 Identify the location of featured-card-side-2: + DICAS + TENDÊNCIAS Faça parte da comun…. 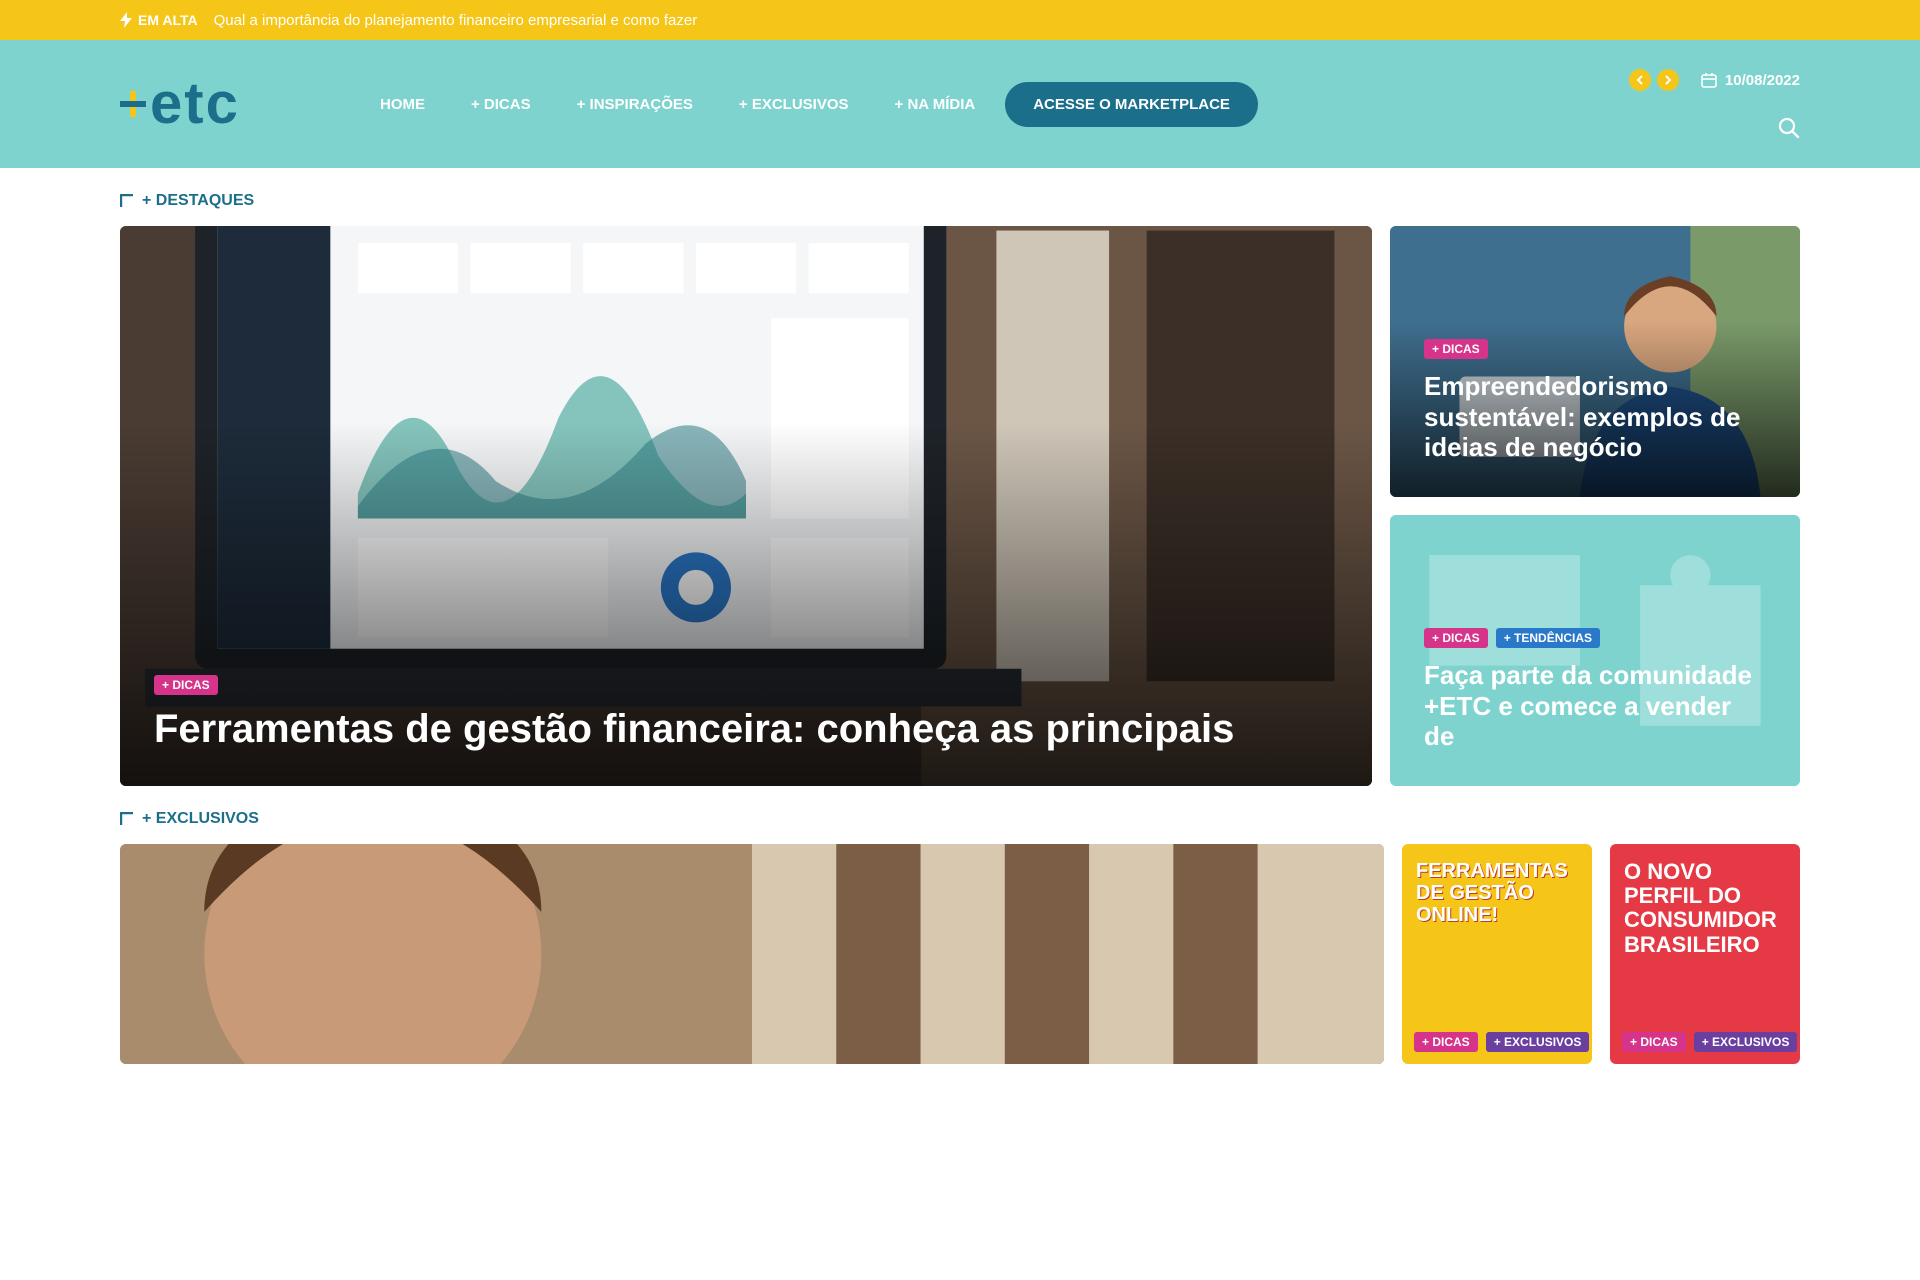
(1595, 650).